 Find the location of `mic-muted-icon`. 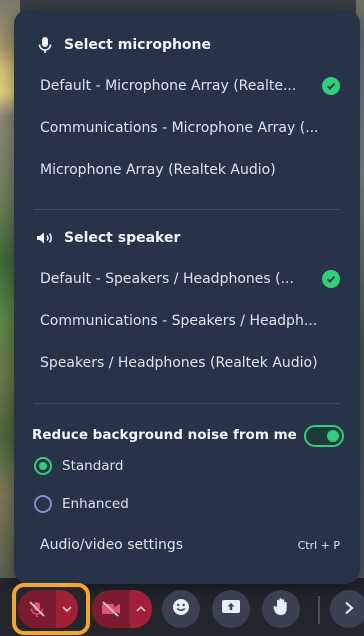

mic-muted-icon is located at coordinates (37, 609).